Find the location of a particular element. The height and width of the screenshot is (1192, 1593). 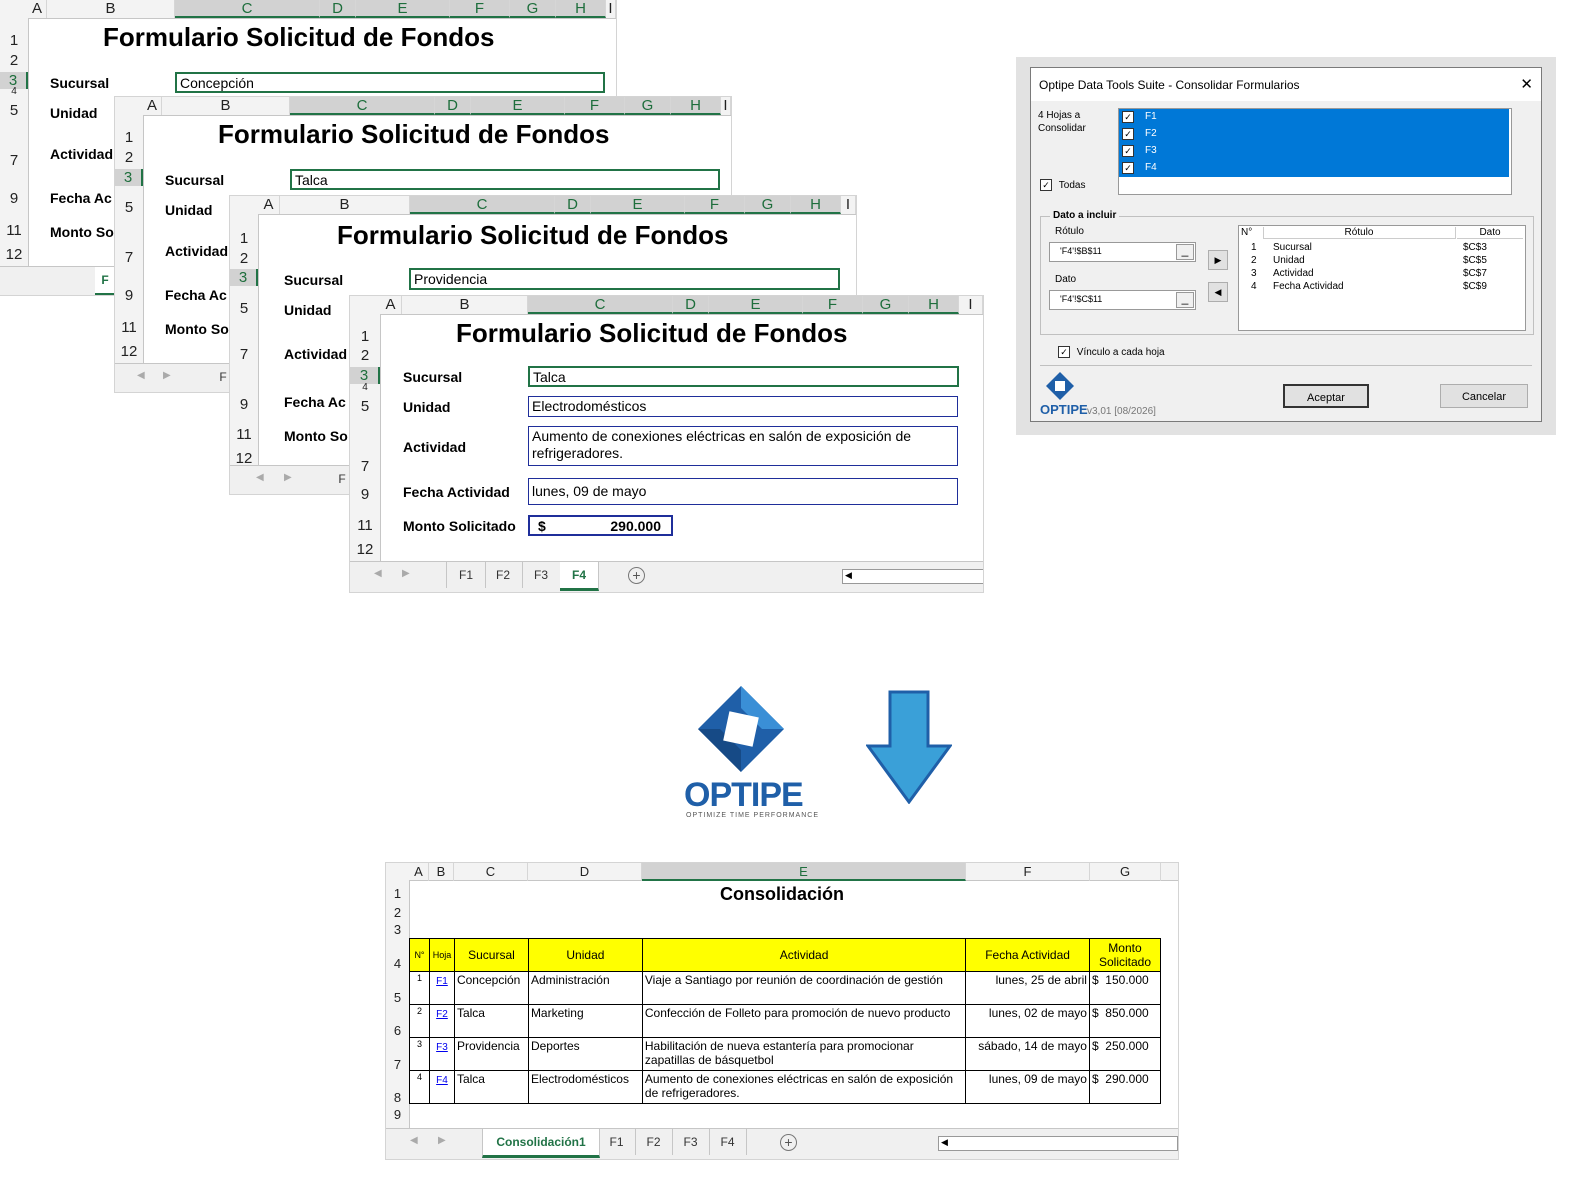

column-d: D is located at coordinates (338, 9).